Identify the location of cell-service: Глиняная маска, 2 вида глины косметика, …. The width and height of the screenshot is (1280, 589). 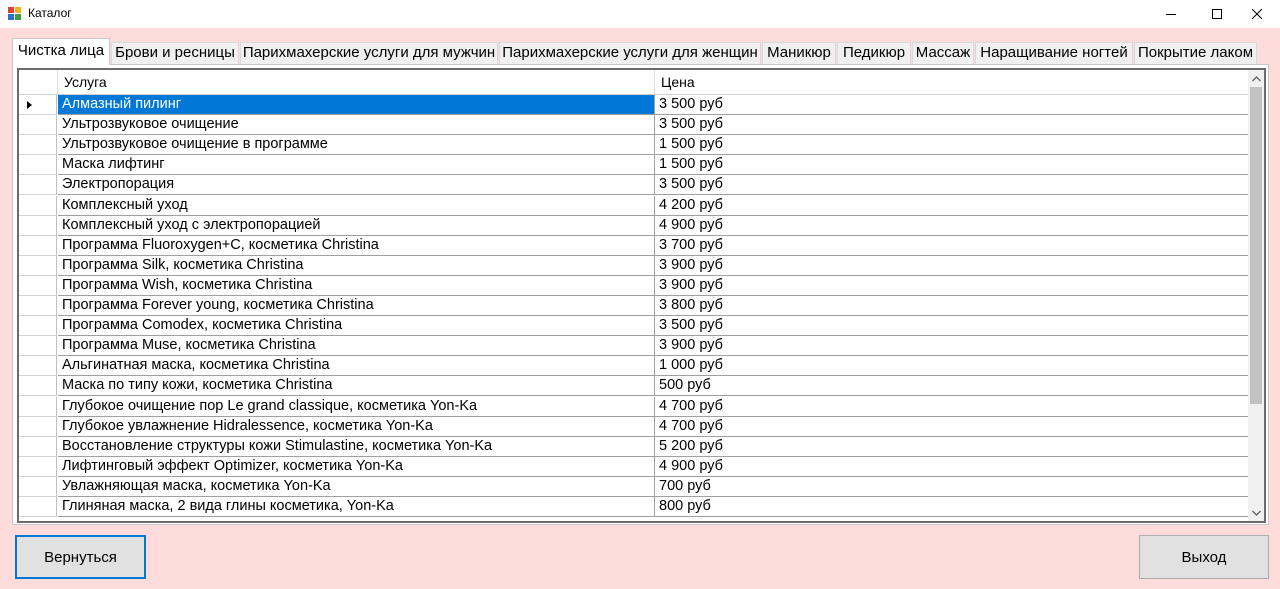
(356, 507).